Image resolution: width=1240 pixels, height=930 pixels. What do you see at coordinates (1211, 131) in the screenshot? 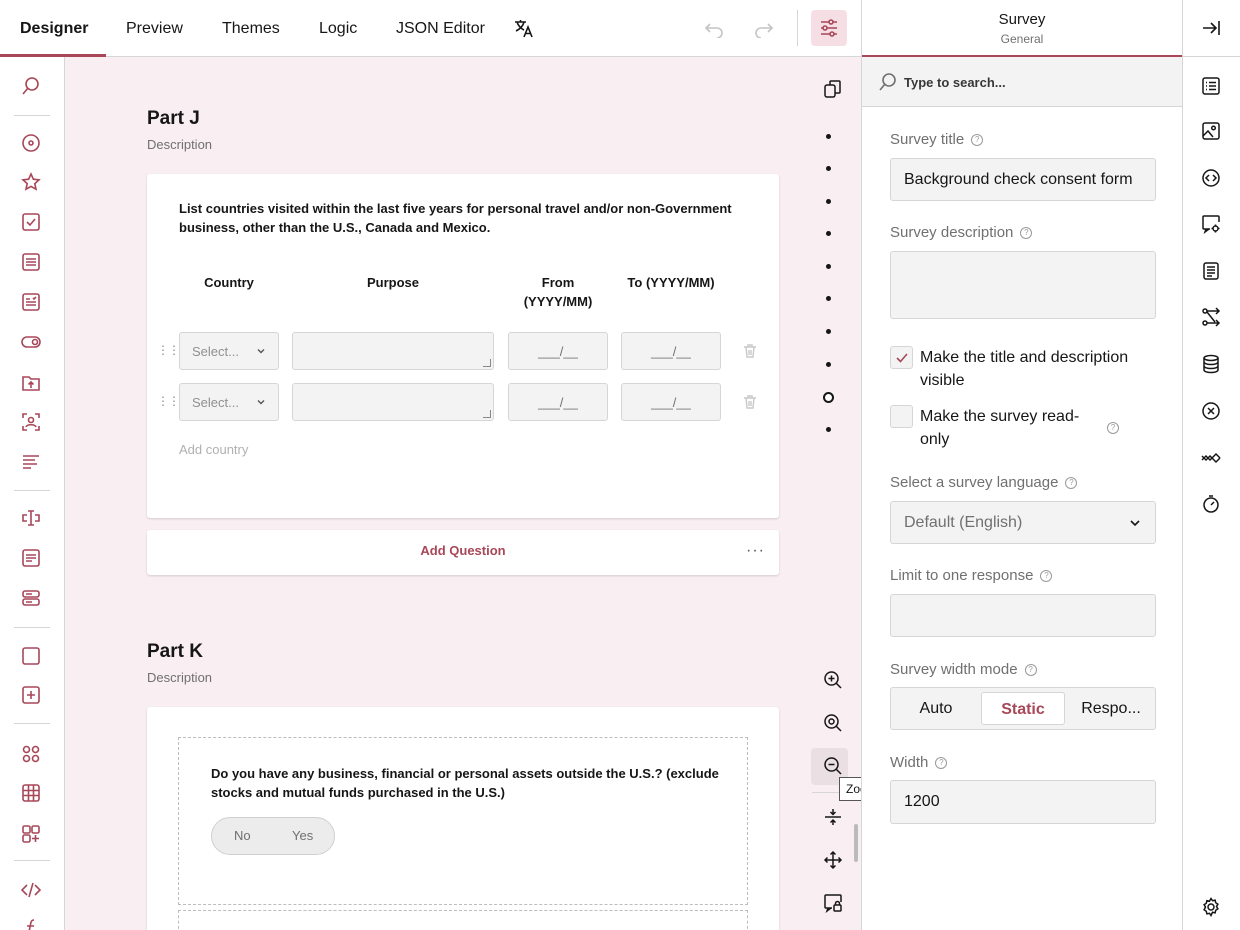
I see `category-logo` at bounding box center [1211, 131].